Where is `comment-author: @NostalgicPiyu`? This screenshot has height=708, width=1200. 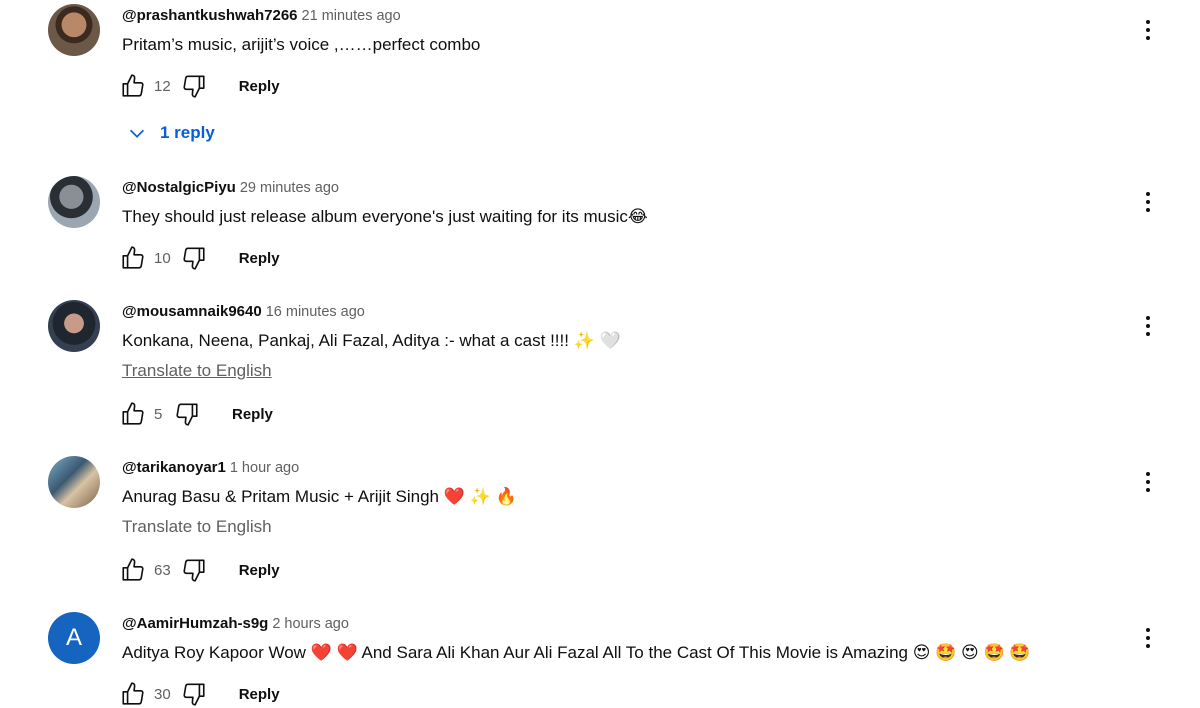
comment-author: @NostalgicPiyu is located at coordinates (179, 187).